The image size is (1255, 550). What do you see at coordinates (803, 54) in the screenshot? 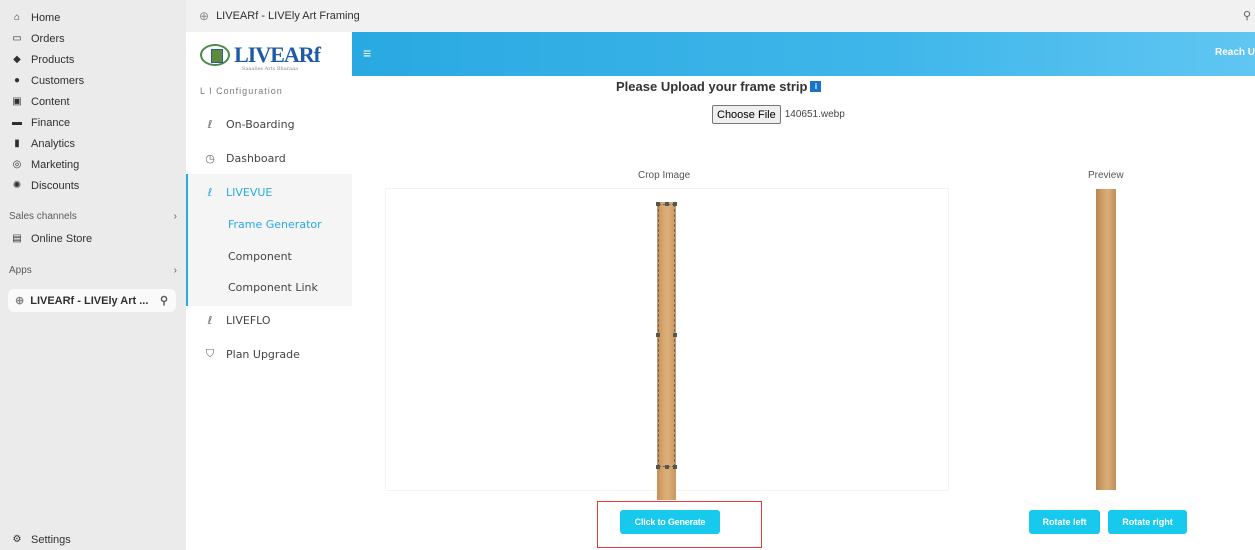
I see `app-header: ≡ Reach U` at bounding box center [803, 54].